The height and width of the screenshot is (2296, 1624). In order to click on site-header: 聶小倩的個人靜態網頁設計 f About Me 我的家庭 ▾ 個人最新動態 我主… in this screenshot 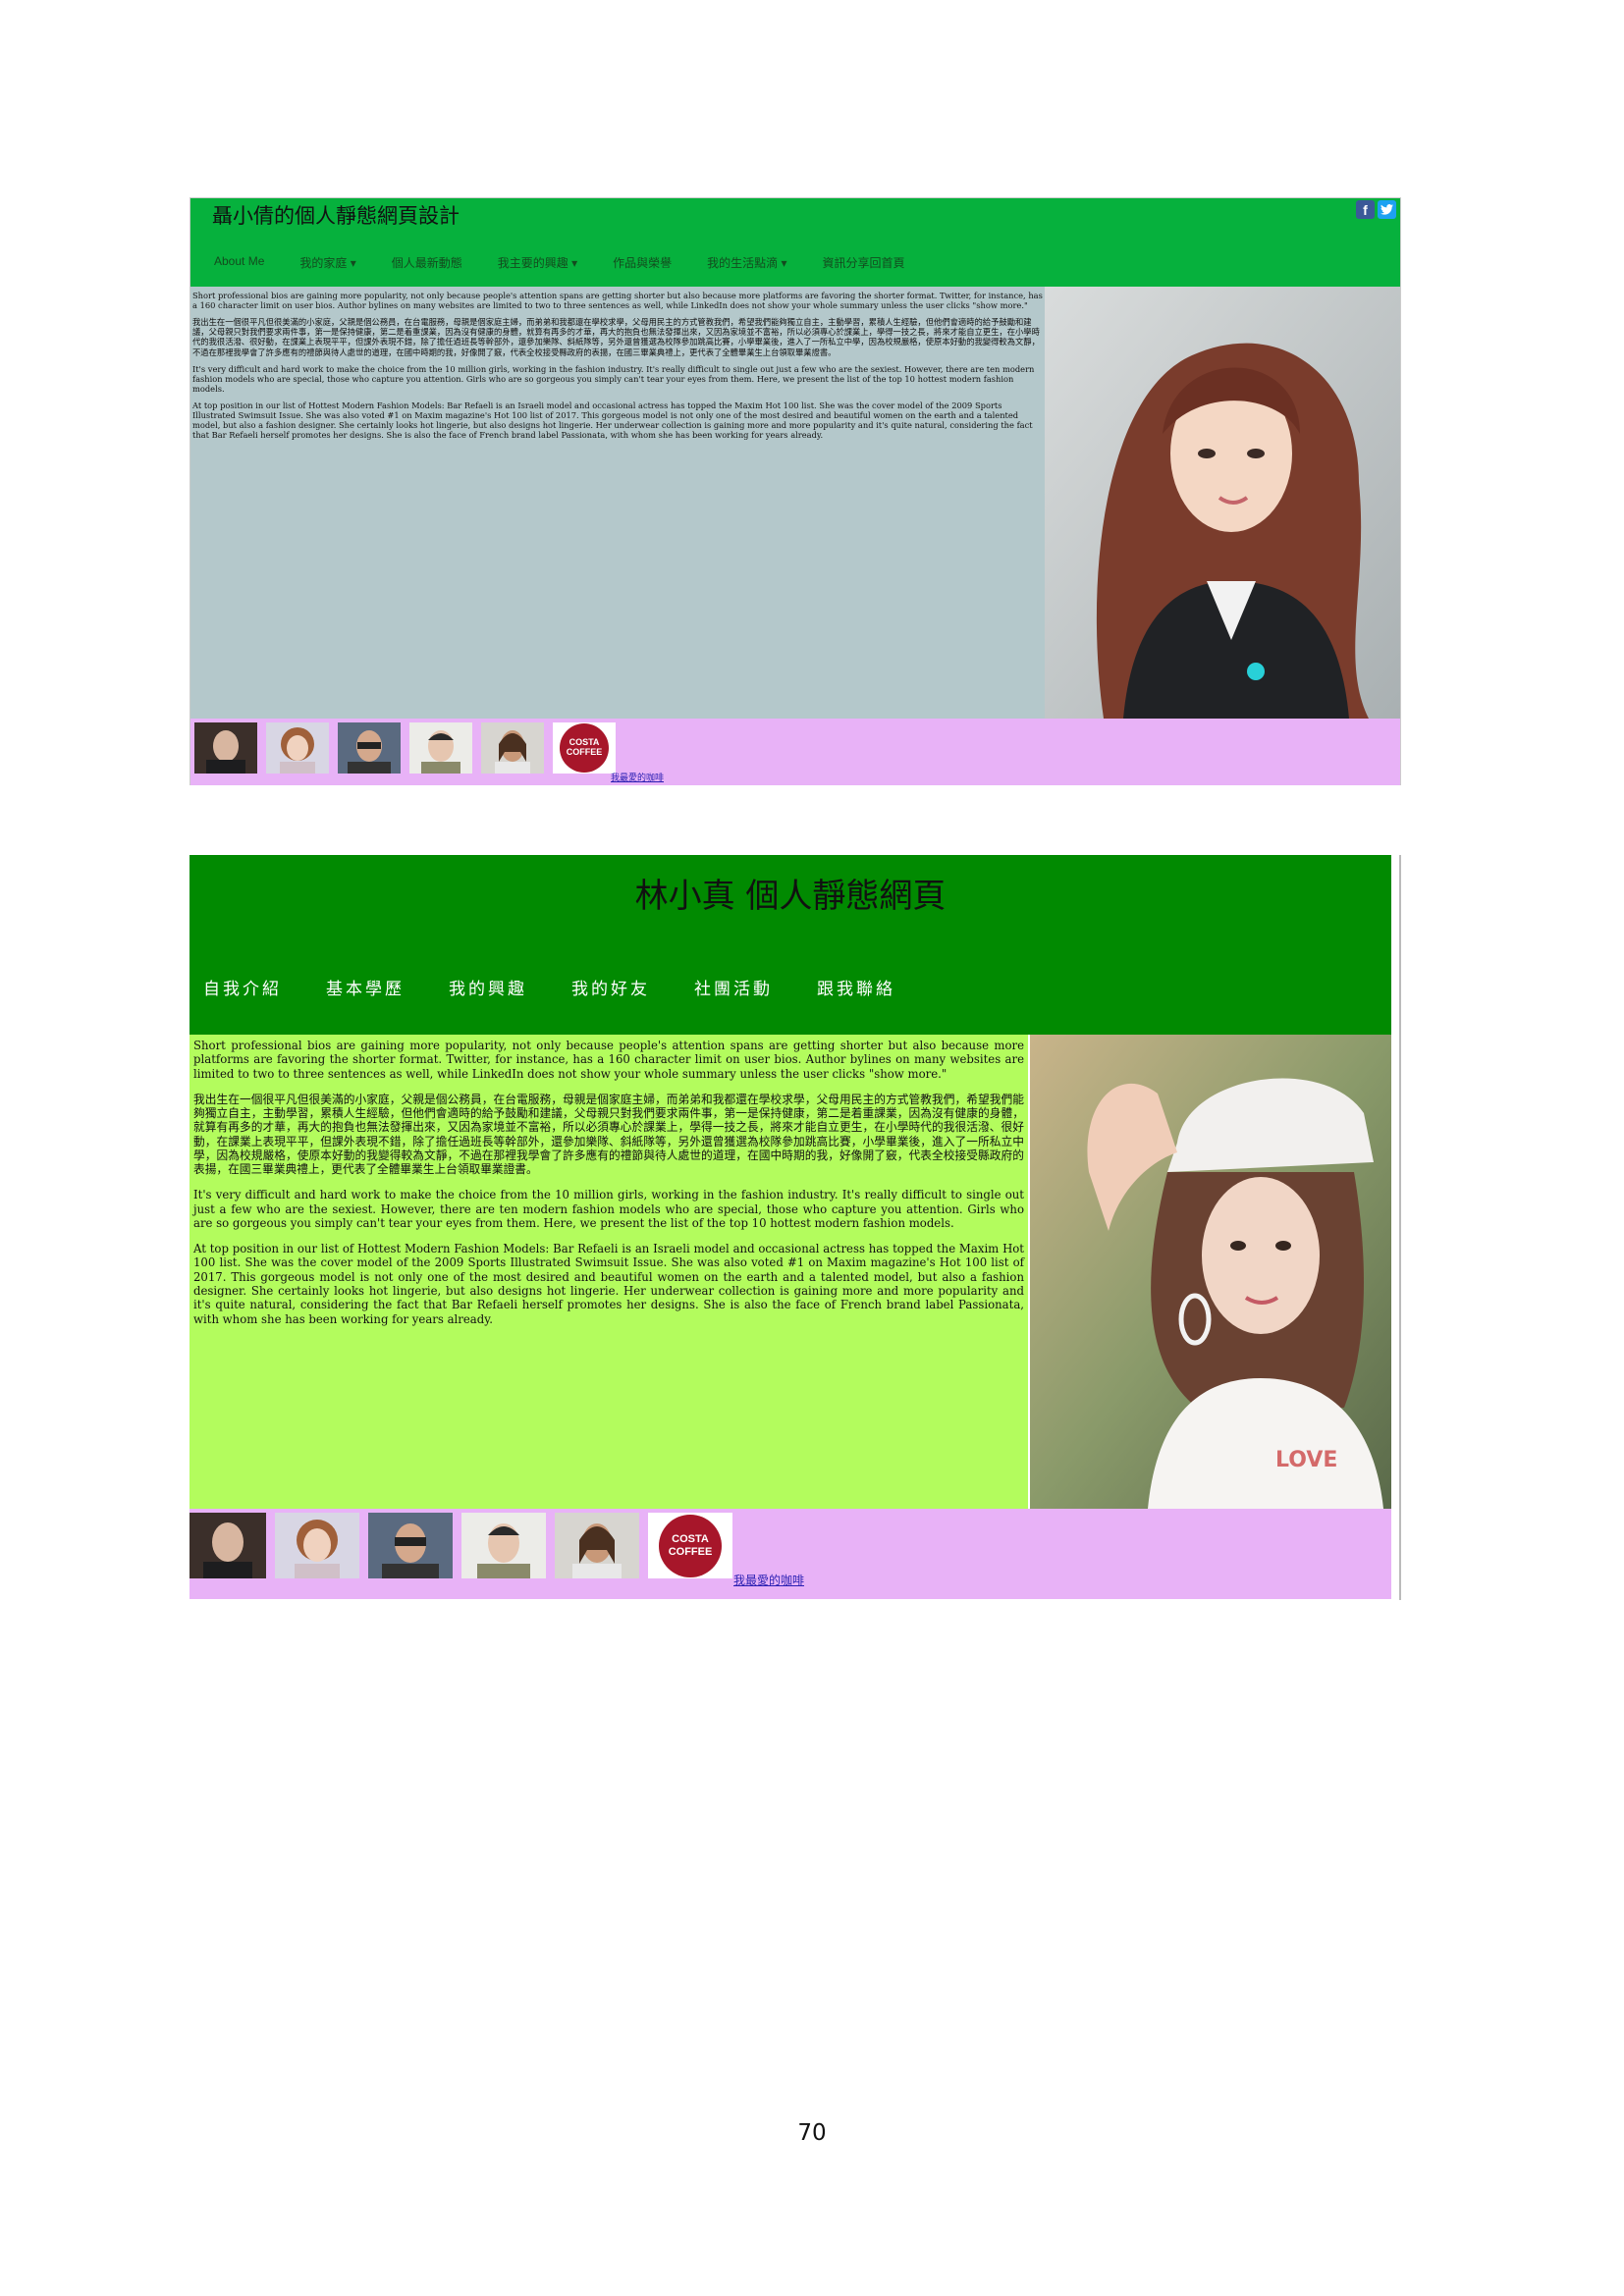, I will do `click(795, 243)`.